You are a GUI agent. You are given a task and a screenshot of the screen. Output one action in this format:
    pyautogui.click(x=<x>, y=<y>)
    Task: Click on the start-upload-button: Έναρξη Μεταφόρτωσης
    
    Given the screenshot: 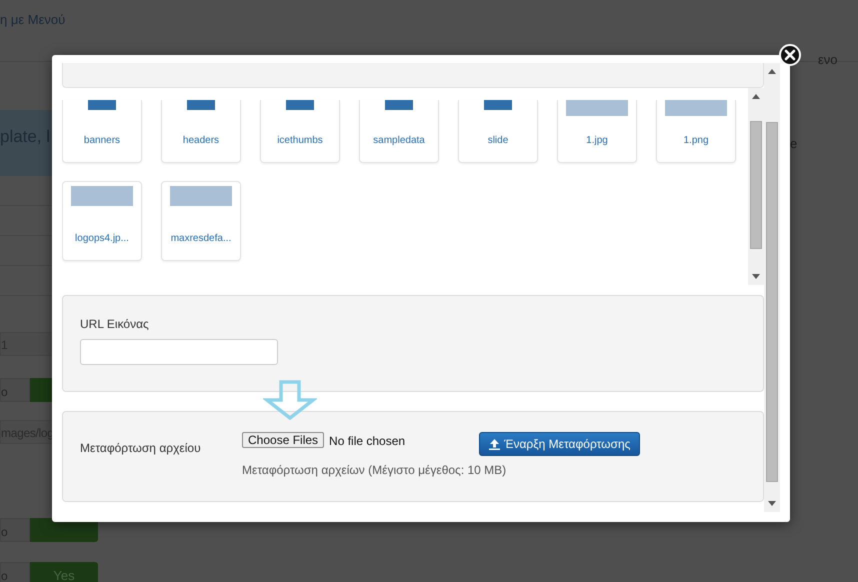 What is the action you would take?
    pyautogui.click(x=559, y=444)
    